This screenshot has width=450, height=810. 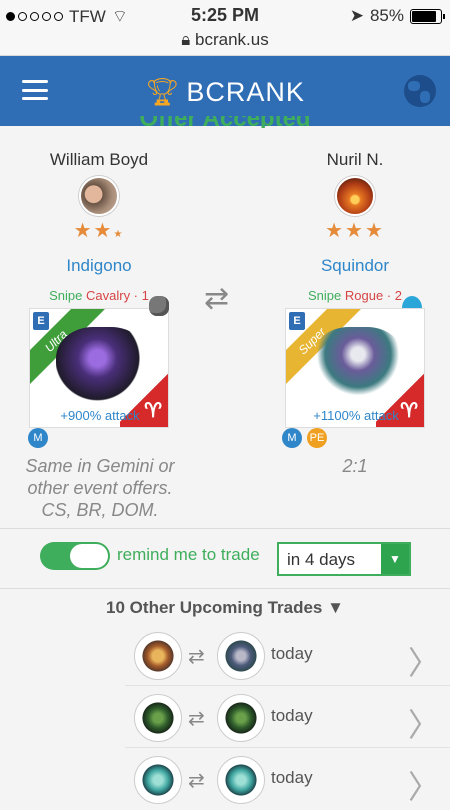 What do you see at coordinates (420, 91) in the screenshot?
I see `globe-icon` at bounding box center [420, 91].